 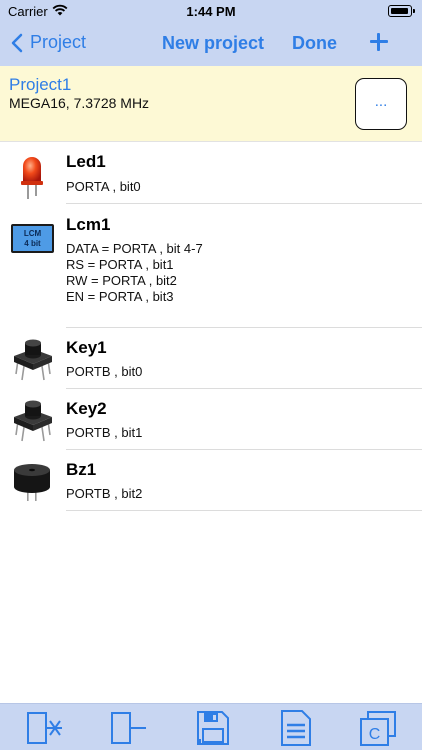 What do you see at coordinates (379, 42) in the screenshot?
I see `add-icon` at bounding box center [379, 42].